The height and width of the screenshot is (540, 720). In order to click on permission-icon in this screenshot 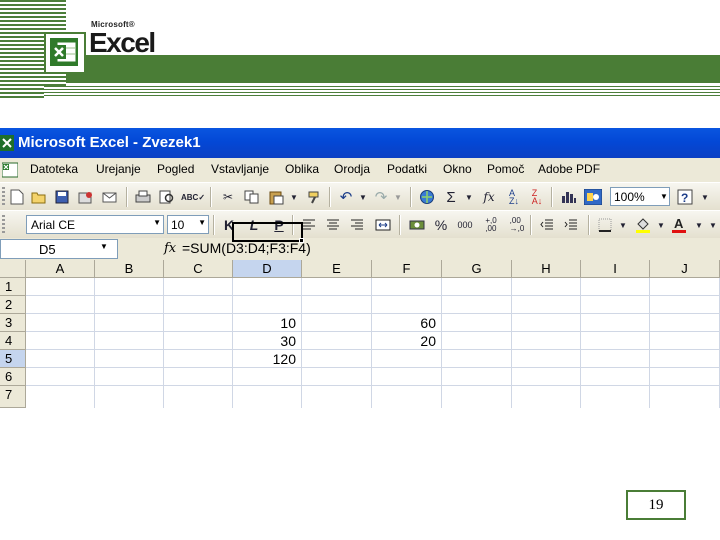, I will do `click(86, 197)`.